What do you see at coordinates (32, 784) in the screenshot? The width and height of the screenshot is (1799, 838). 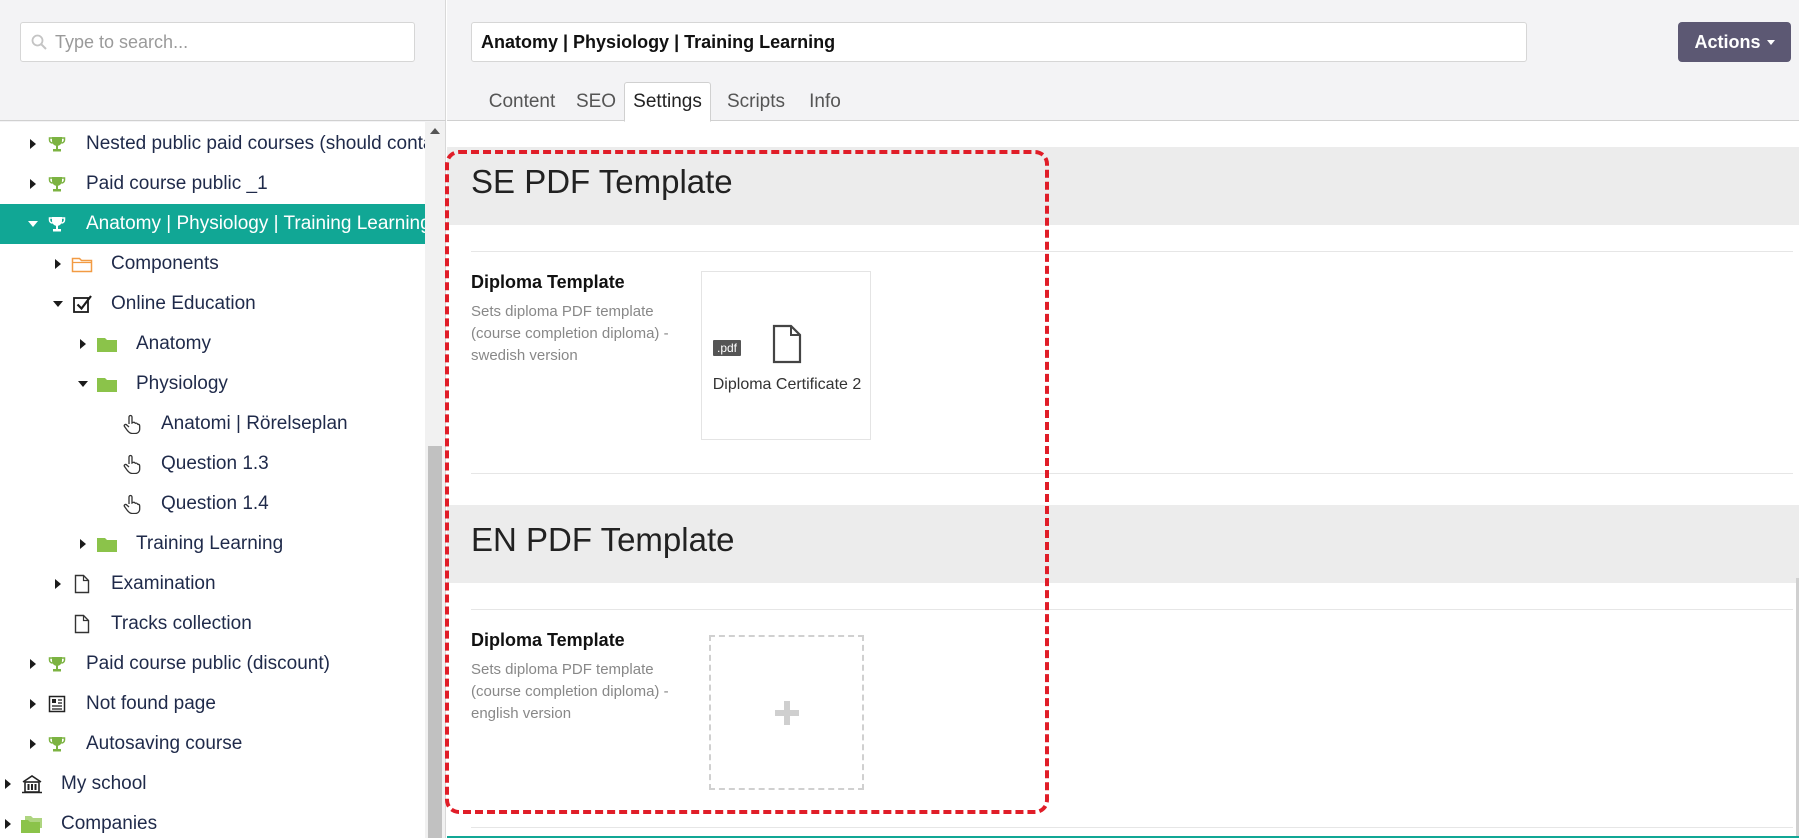 I see `school-icon` at bounding box center [32, 784].